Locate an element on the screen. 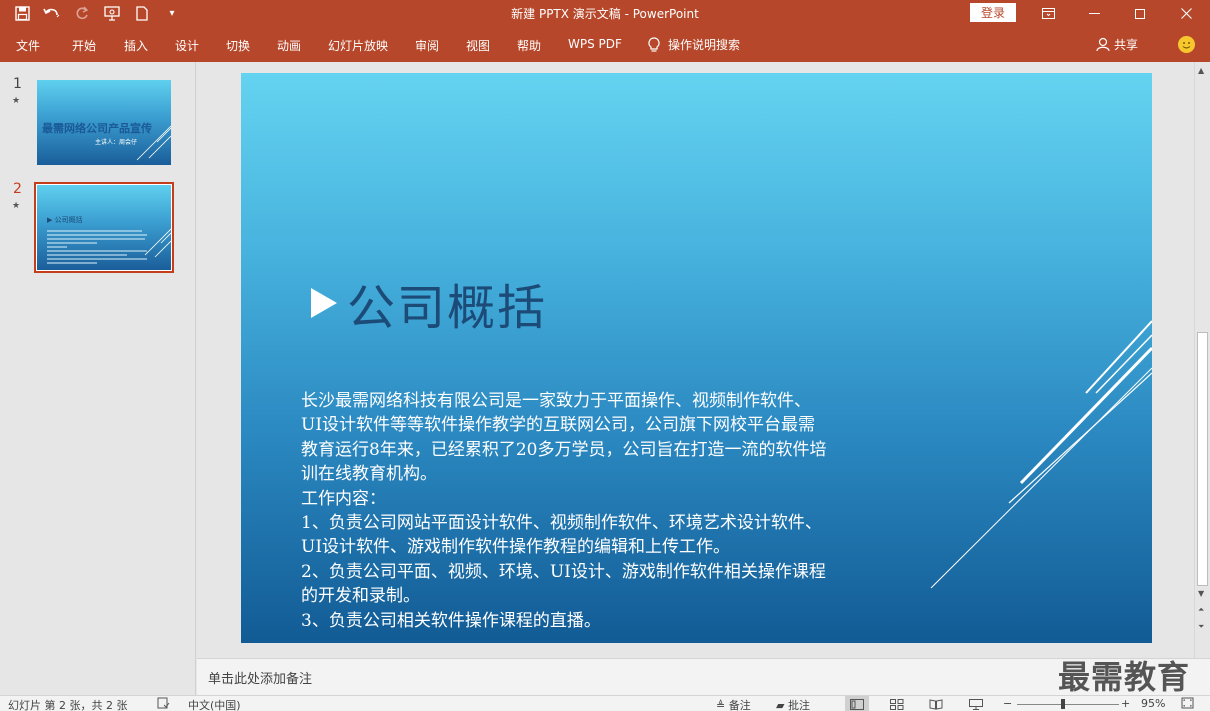  thumbnail-number-1: 1 is located at coordinates (17, 84).